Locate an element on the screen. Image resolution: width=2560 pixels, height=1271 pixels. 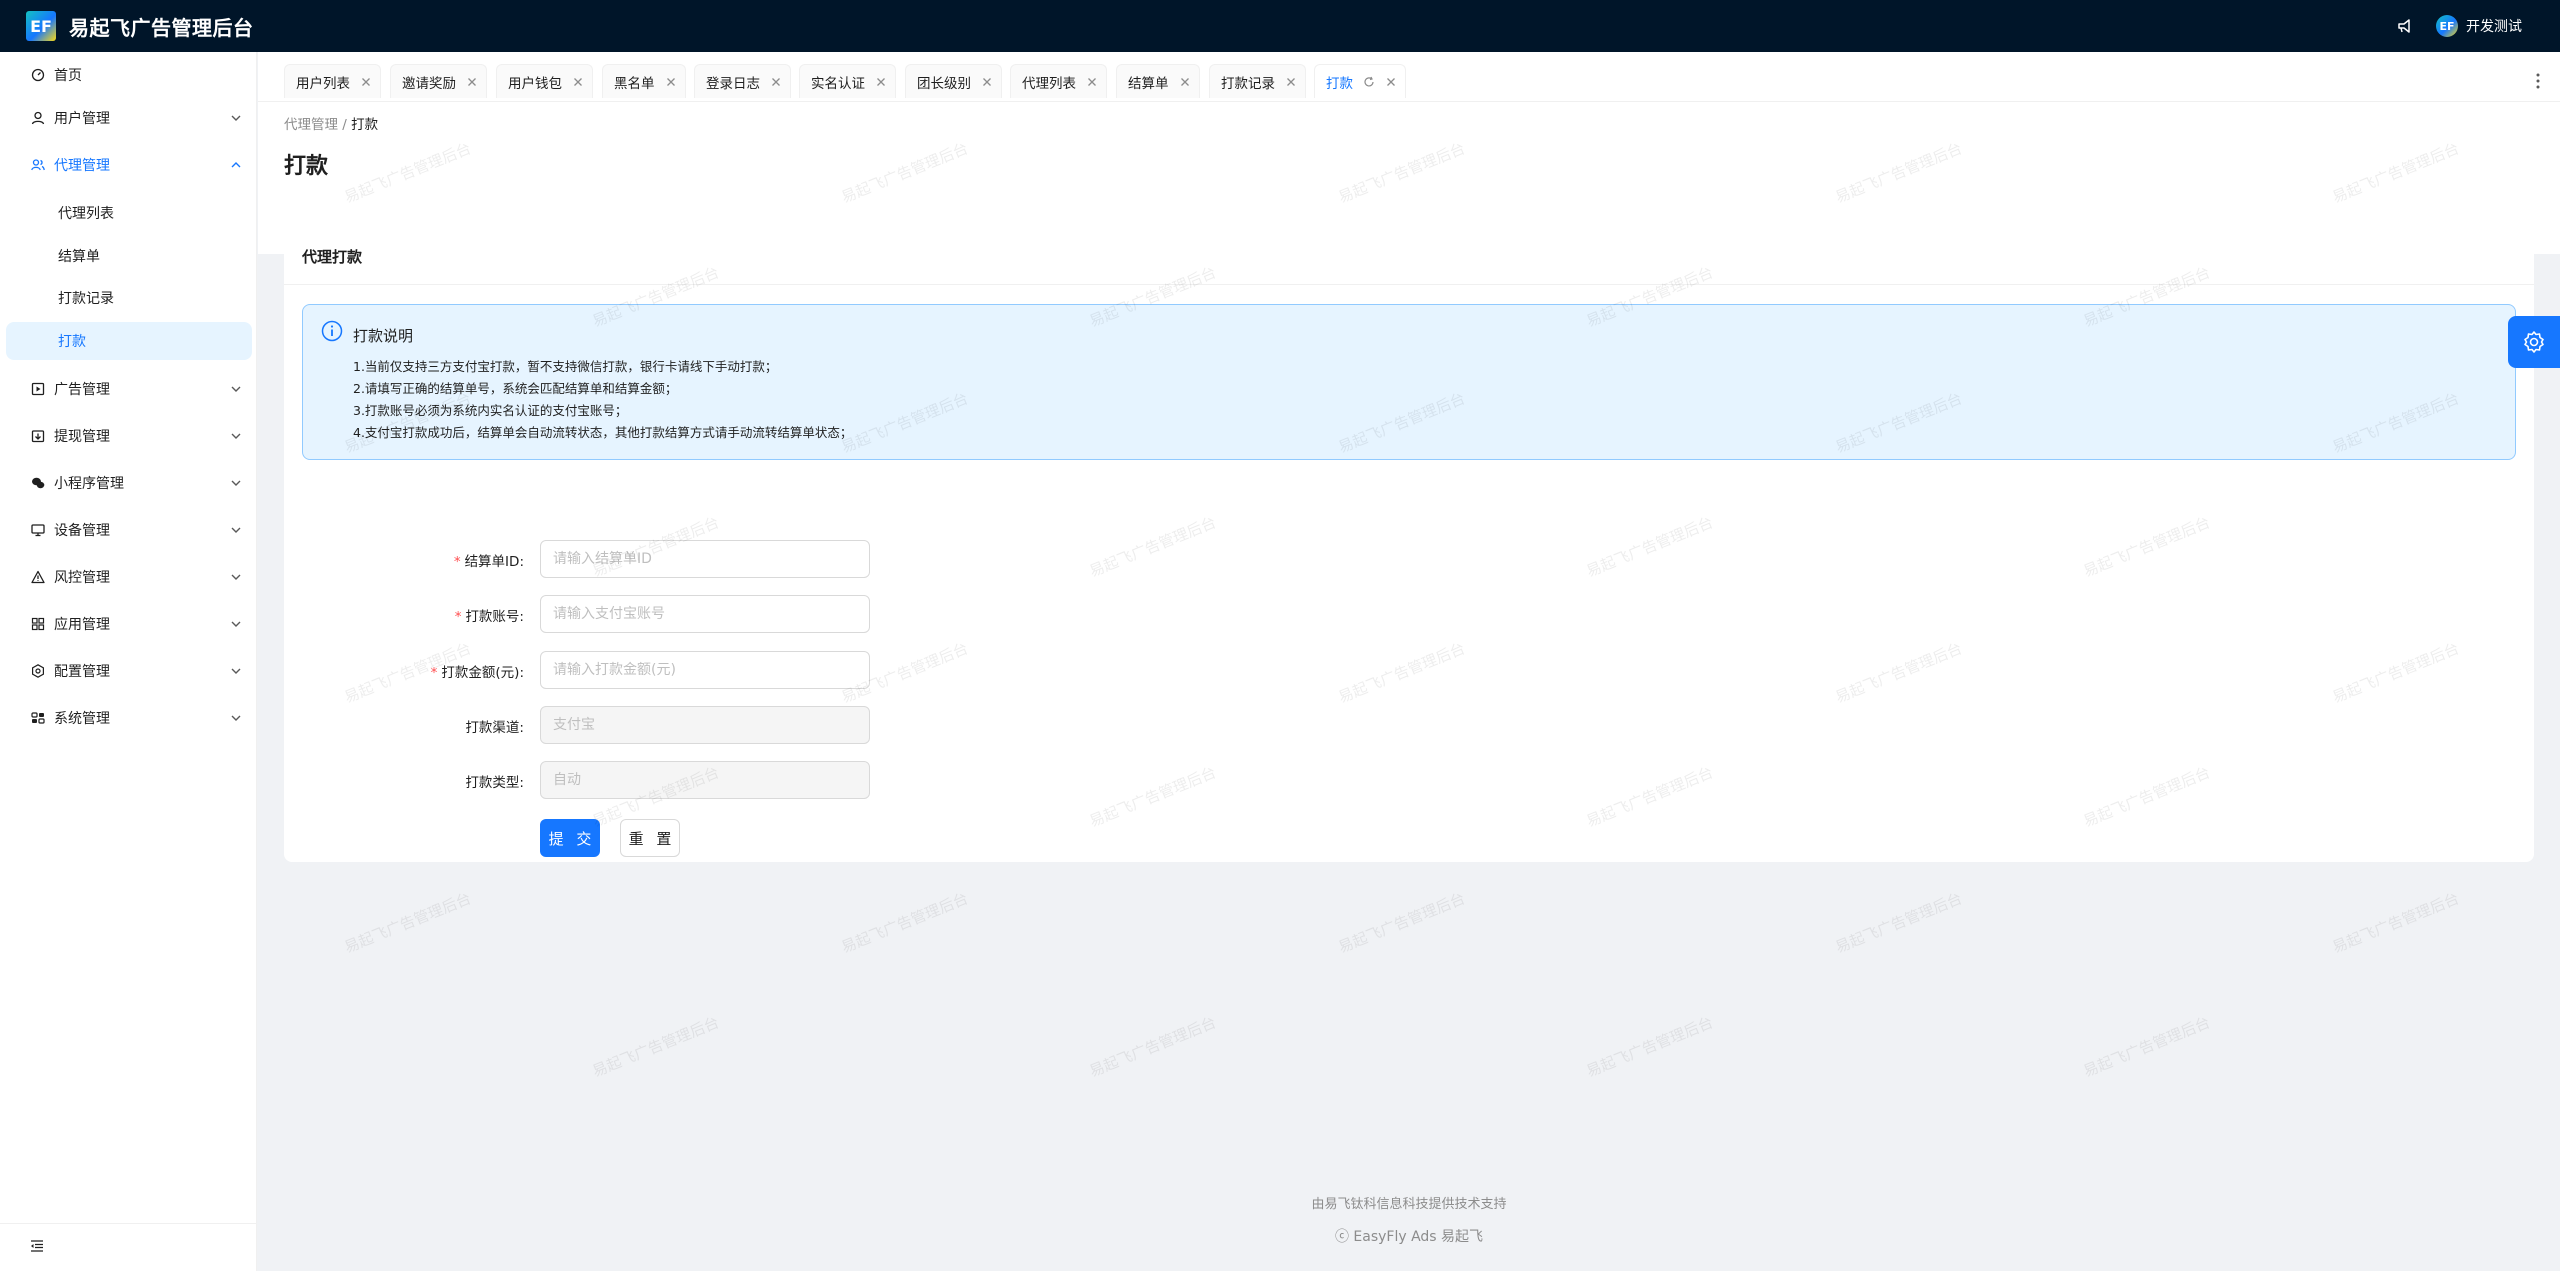
sidebar-item-label: 提现管理 is located at coordinates (82, 437).